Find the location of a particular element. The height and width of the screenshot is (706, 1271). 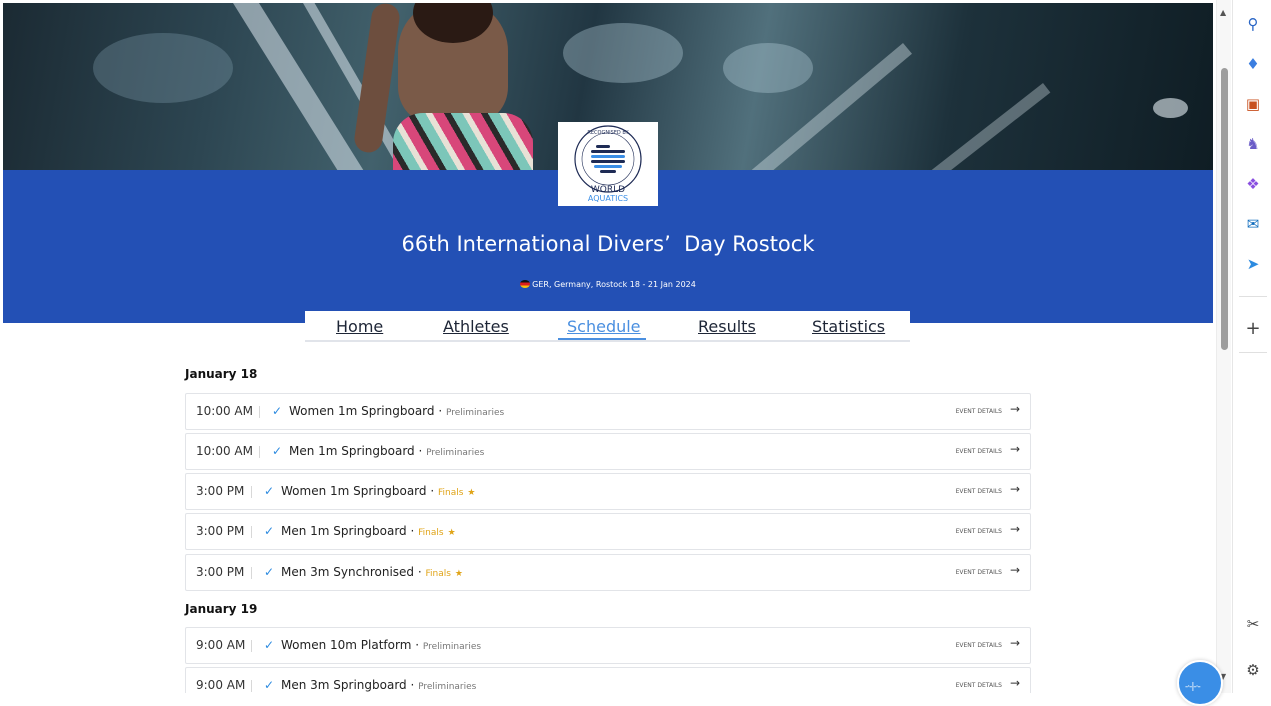

event-name-line: Men 1m Springboard · Finals ★ is located at coordinates (368, 531).